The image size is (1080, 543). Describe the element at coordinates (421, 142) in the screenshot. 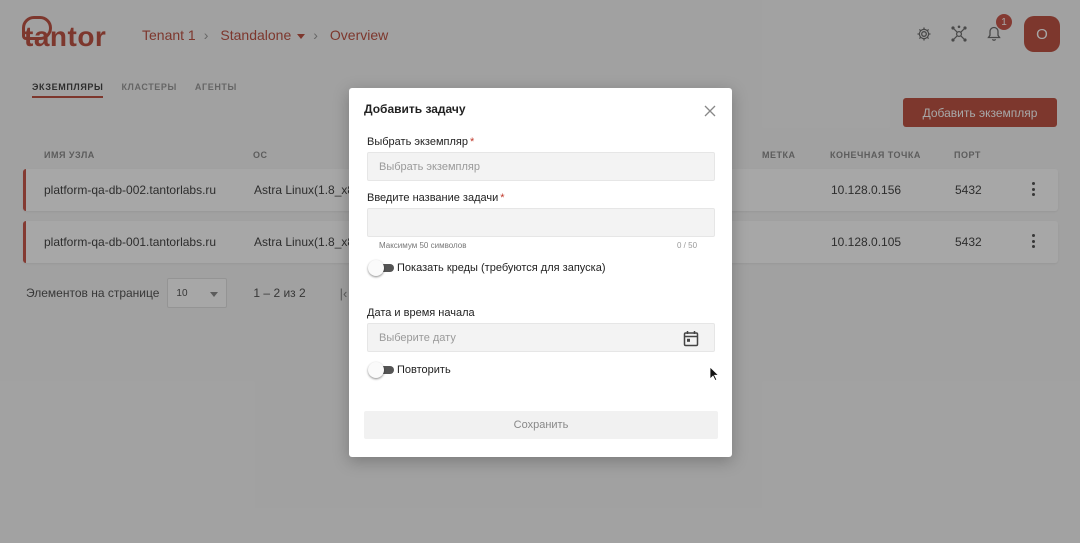

I see `instance-field-label: Выбрать экземпляр *` at that location.